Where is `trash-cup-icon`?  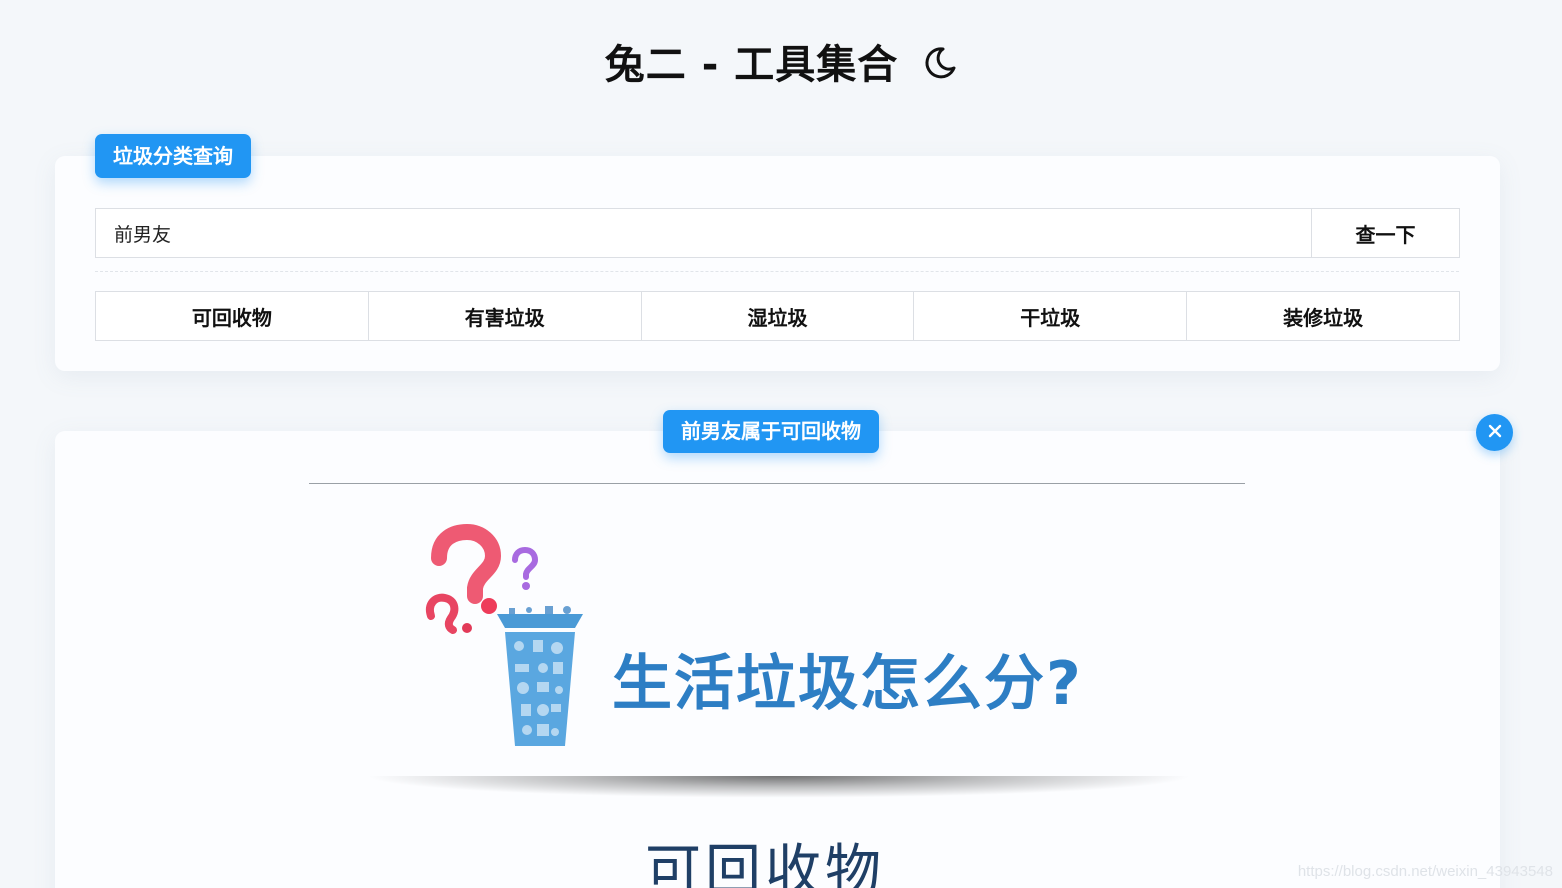 trash-cup-icon is located at coordinates (540, 676).